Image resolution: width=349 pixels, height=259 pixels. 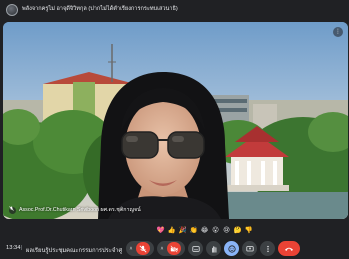 I want to click on captions-button, so click(x=195, y=248).